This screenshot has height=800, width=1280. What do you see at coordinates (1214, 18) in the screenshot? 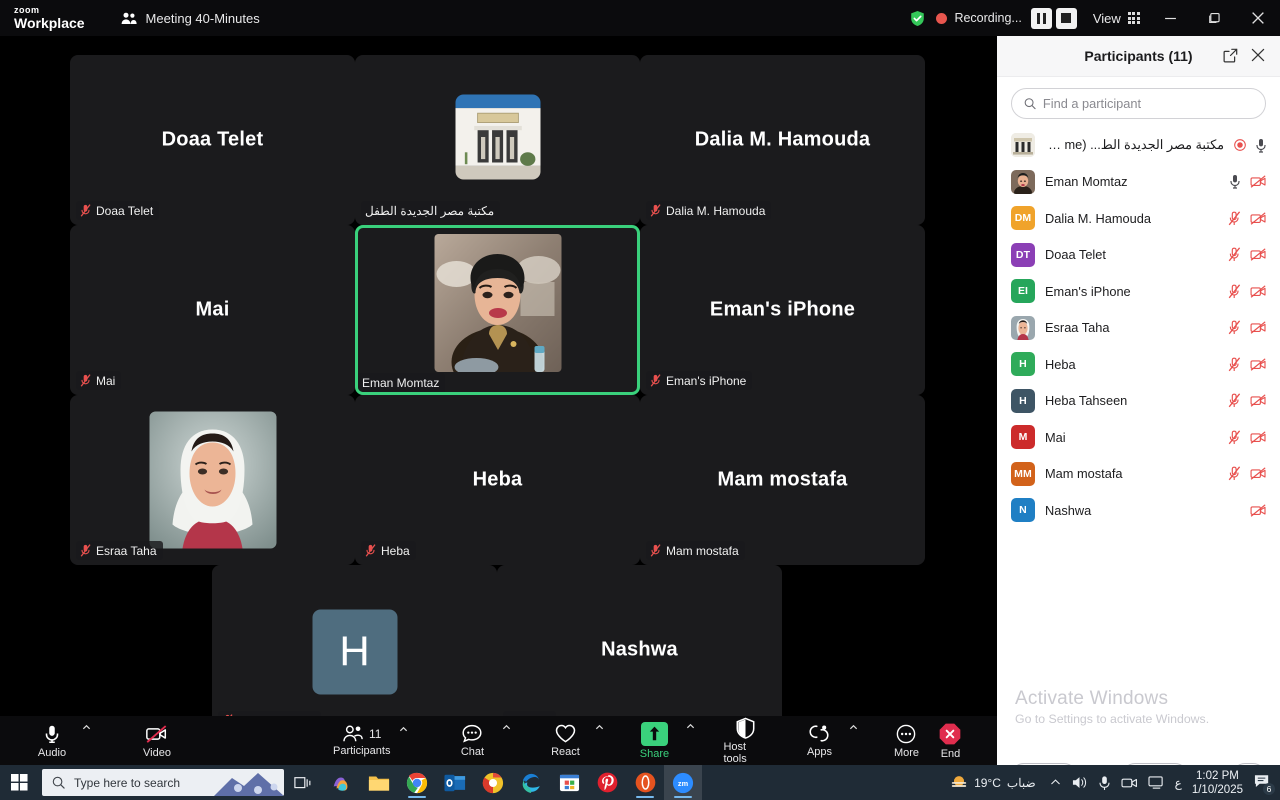
I see `maximize-button` at bounding box center [1214, 18].